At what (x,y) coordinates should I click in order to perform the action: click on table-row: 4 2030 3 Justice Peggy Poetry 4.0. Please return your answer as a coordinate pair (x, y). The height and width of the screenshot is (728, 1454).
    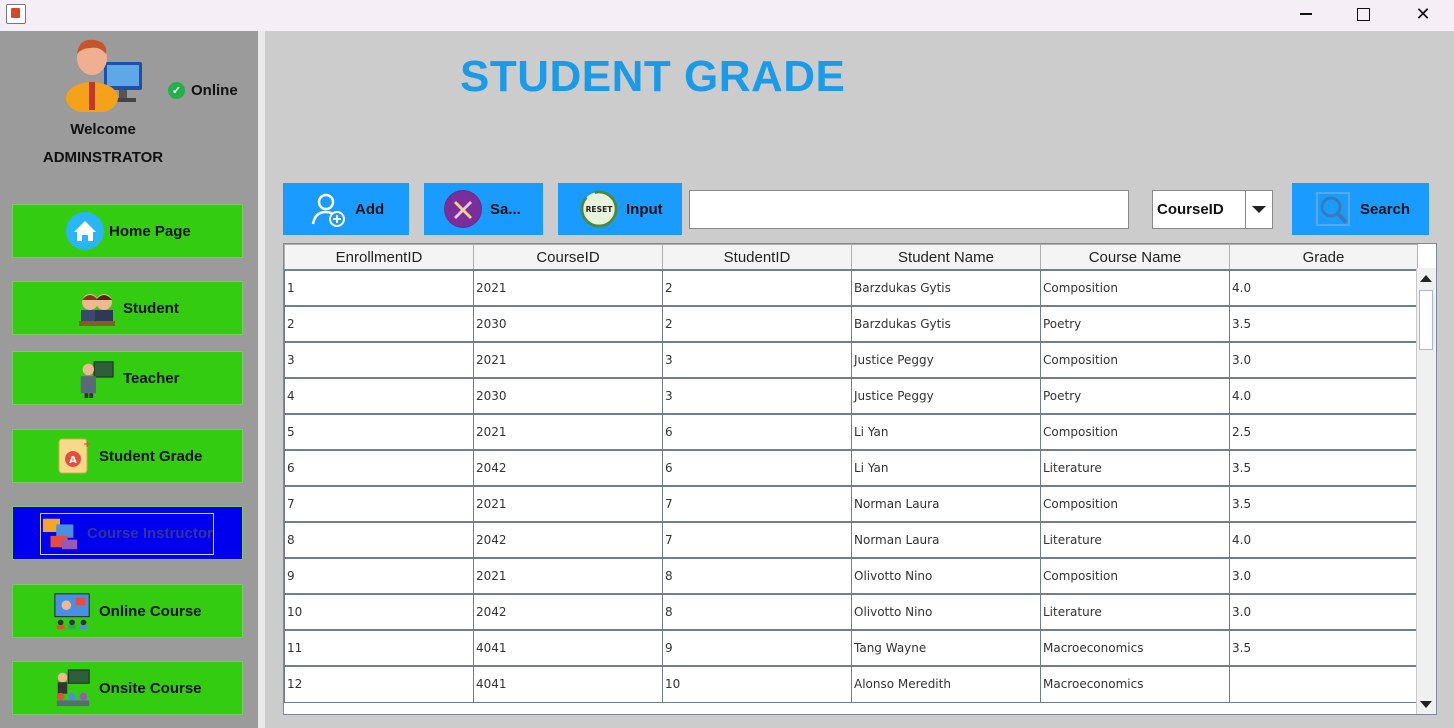
    Looking at the image, I should click on (851, 396).